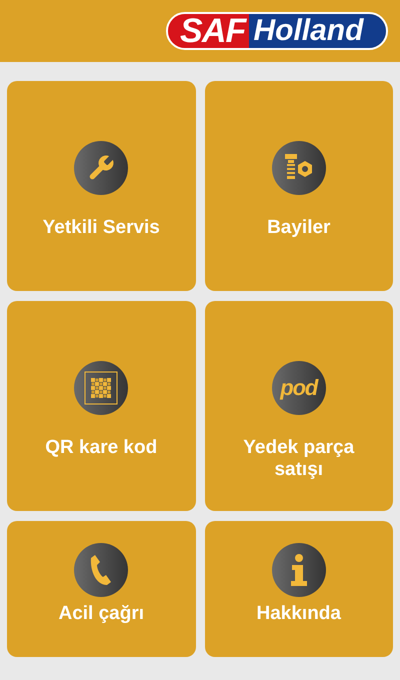  I want to click on pod-logo: pod, so click(299, 388).